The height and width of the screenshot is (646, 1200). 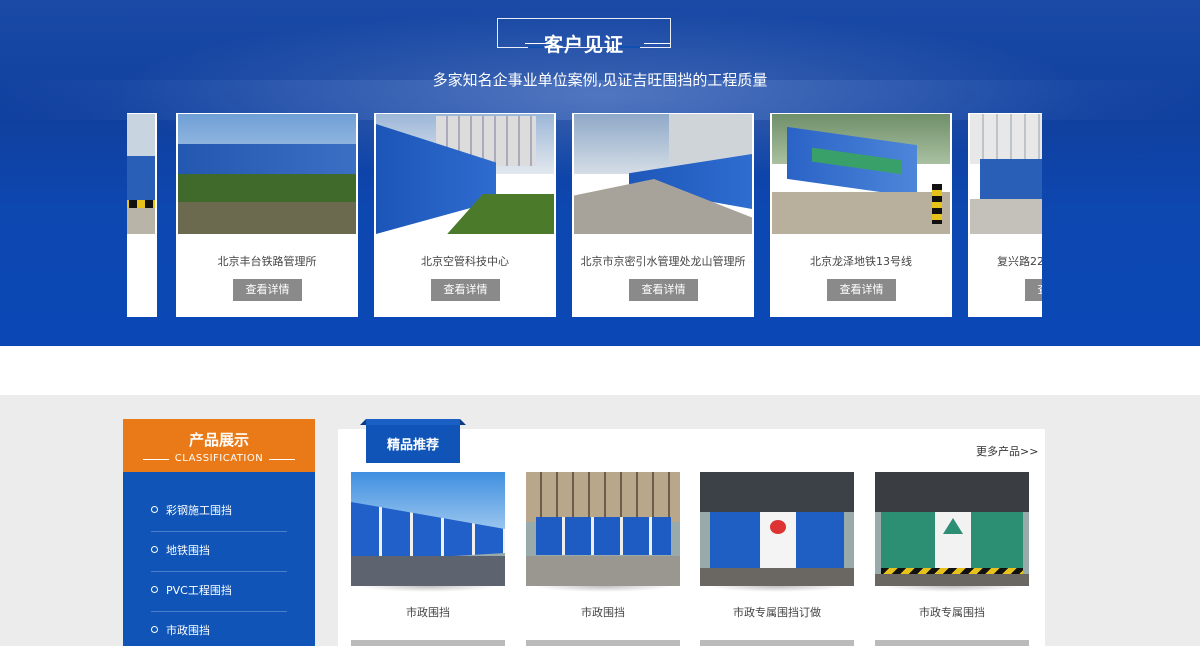 What do you see at coordinates (952, 612) in the screenshot?
I see `product-name: 市政专属围挡` at bounding box center [952, 612].